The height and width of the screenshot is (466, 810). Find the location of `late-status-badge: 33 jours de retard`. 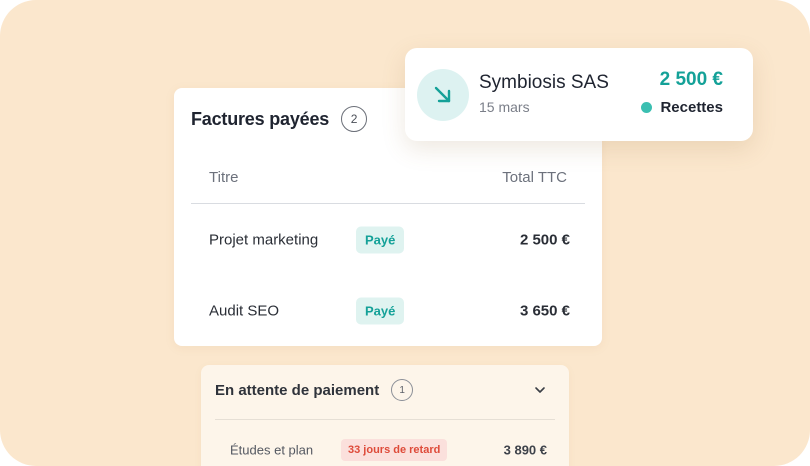

late-status-badge: 33 jours de retard is located at coordinates (394, 450).